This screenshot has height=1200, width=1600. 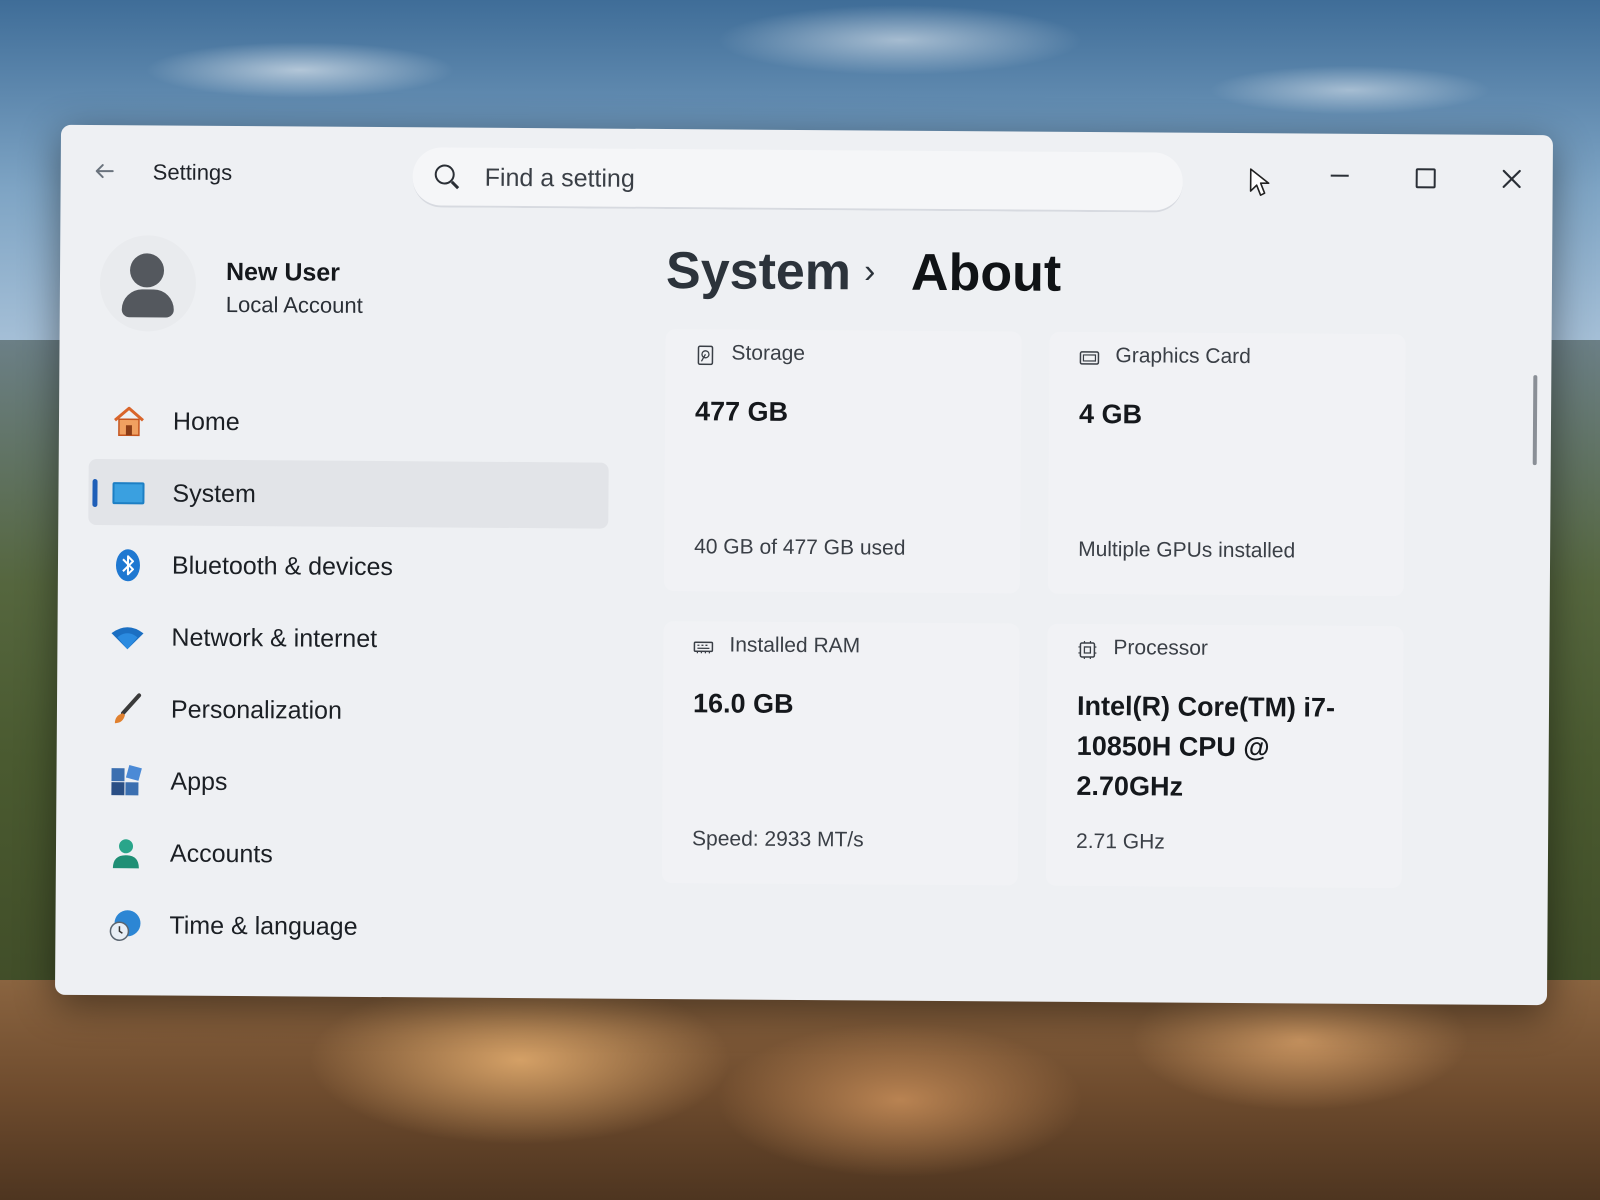 I want to click on sidebar-item-home: Home, so click(x=349, y=422).